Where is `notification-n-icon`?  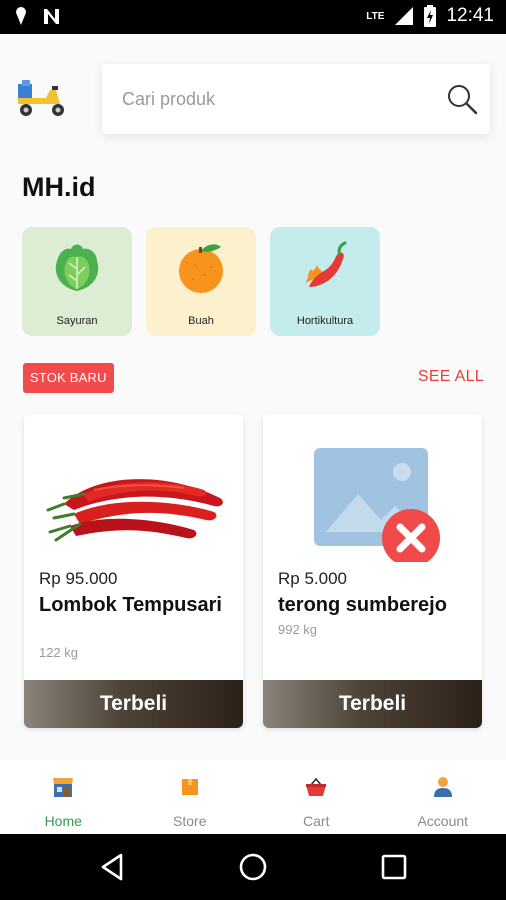
notification-n-icon is located at coordinates (51, 16).